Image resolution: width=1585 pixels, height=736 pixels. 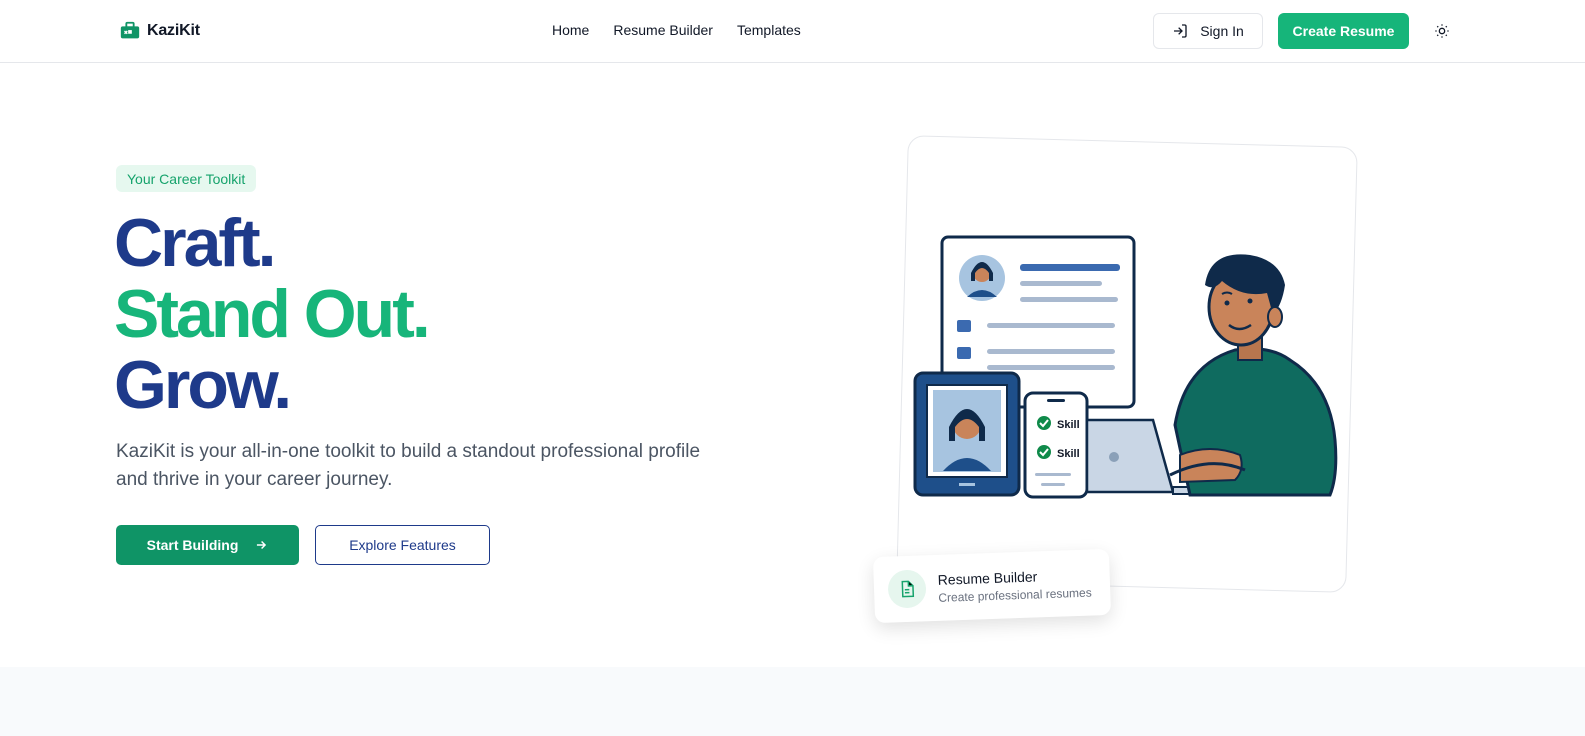 I want to click on brand-logo: KaziKit, so click(x=159, y=31).